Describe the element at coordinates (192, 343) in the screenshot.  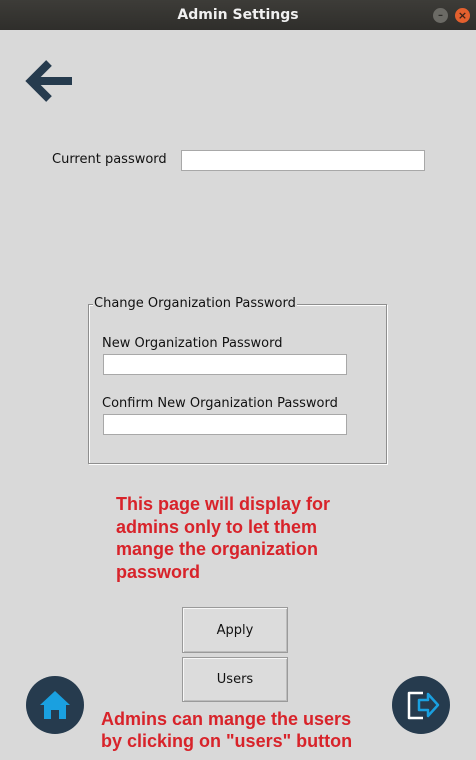
I see `new-org-password-label: New Organization Password` at that location.